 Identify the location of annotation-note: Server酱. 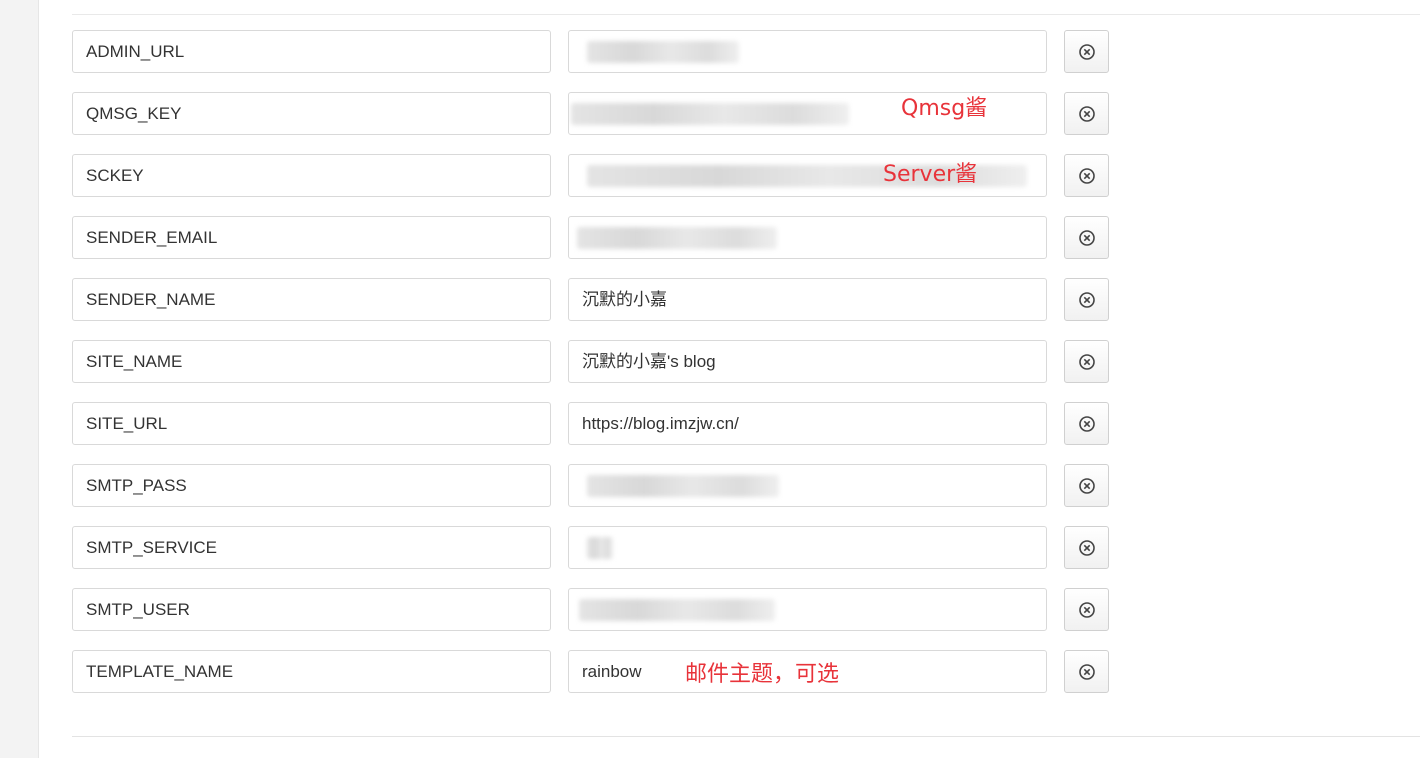
(930, 174).